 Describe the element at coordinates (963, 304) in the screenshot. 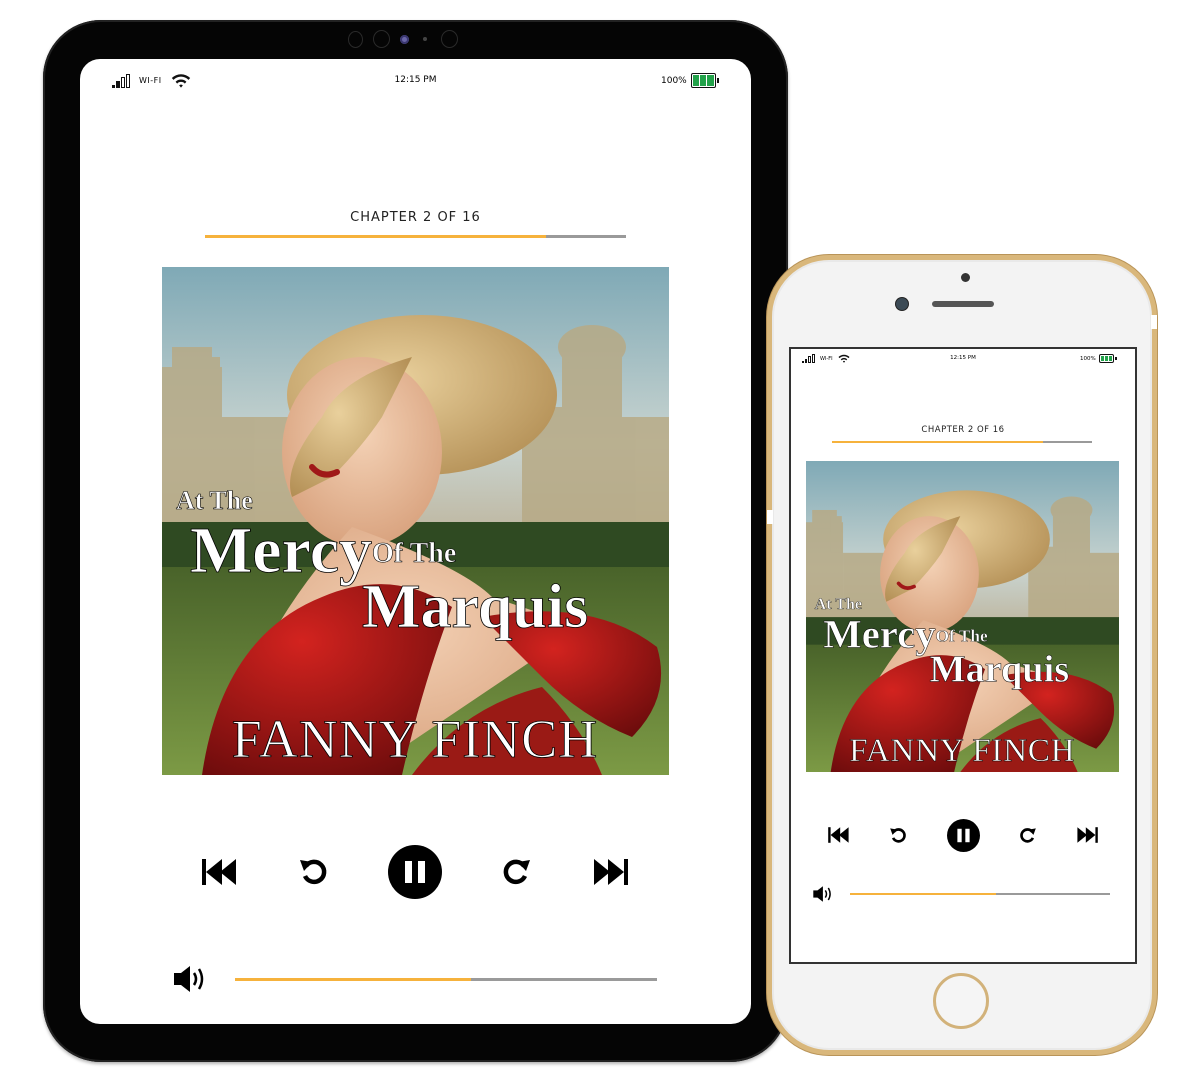

I see `earpiece-speaker` at that location.